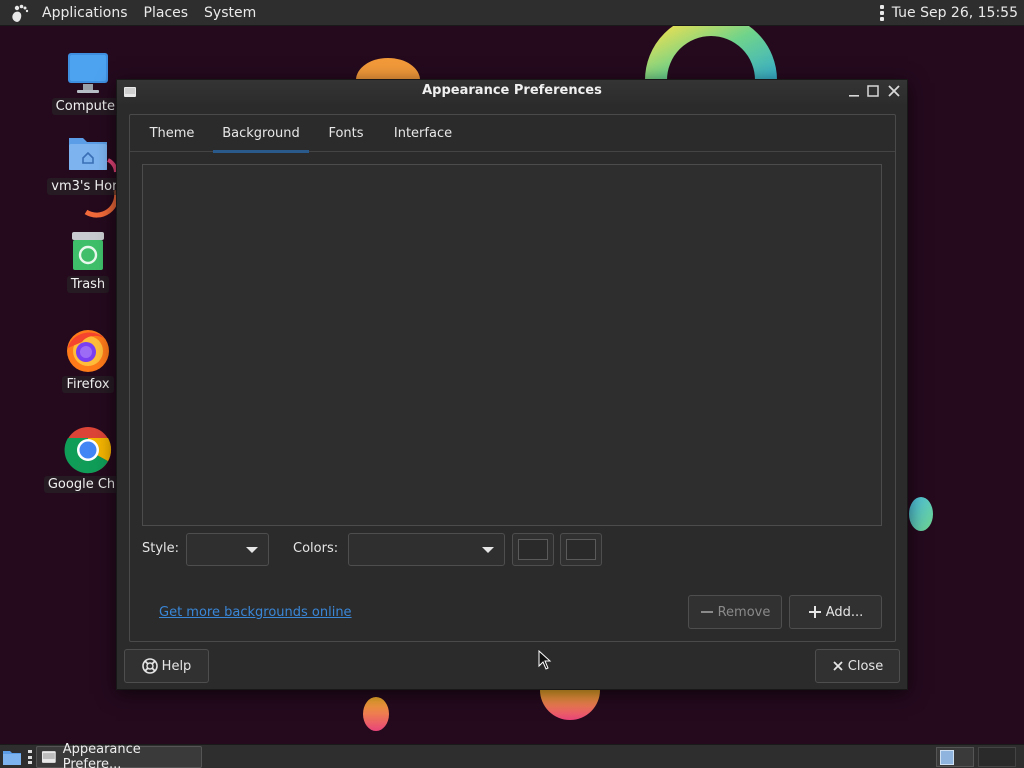  I want to click on window-title: Appearance Preferences, so click(512, 90).